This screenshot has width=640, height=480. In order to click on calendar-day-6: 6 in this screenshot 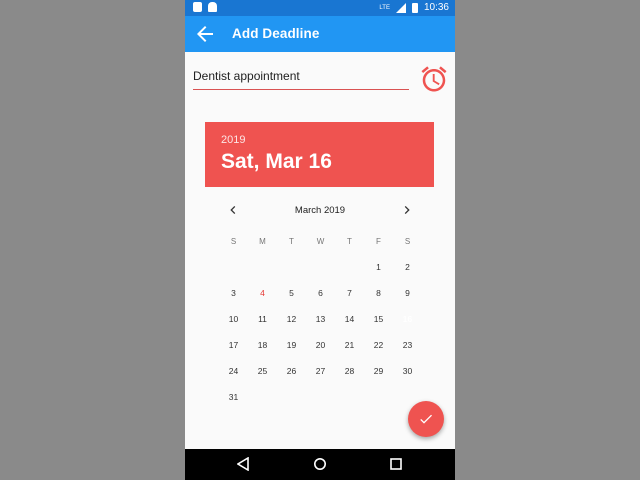, I will do `click(320, 293)`.